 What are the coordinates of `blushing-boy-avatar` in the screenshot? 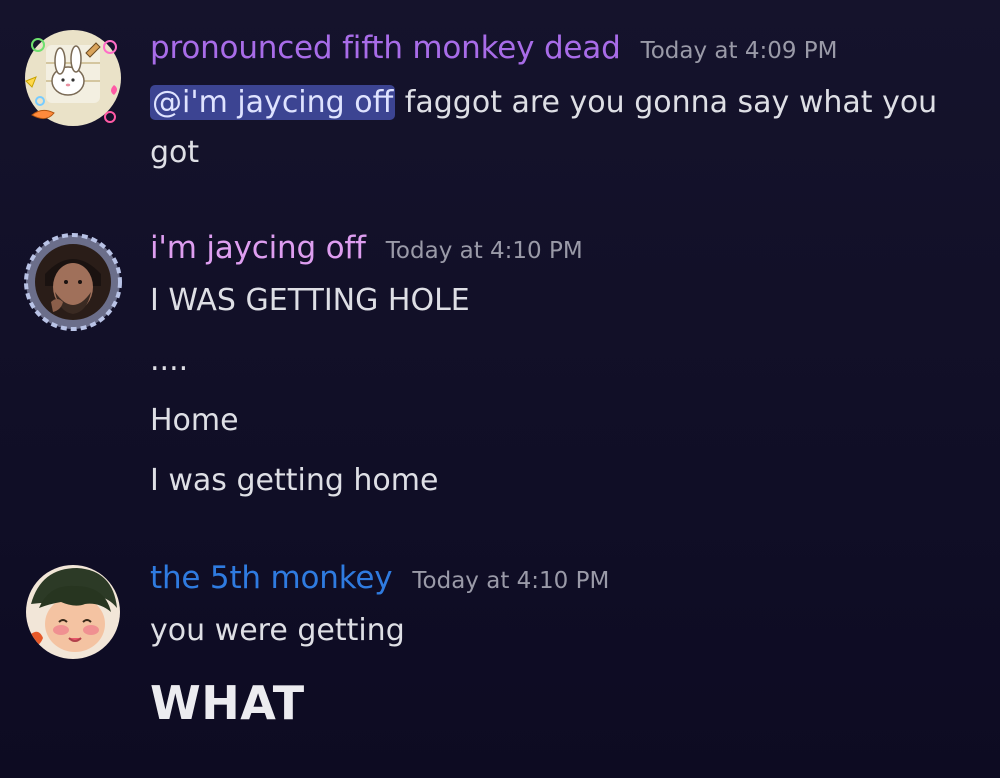 It's located at (73, 612).